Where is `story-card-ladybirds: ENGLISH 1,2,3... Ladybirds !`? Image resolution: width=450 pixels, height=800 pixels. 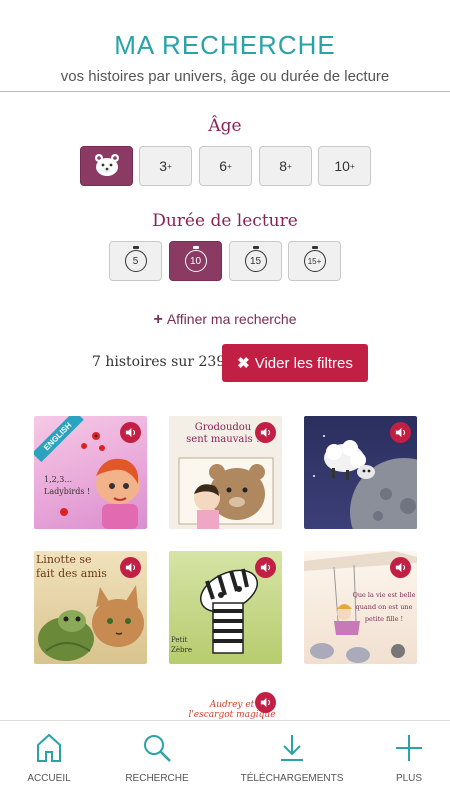
story-card-ladybirds: ENGLISH 1,2,3... Ladybirds ! is located at coordinates (90, 472).